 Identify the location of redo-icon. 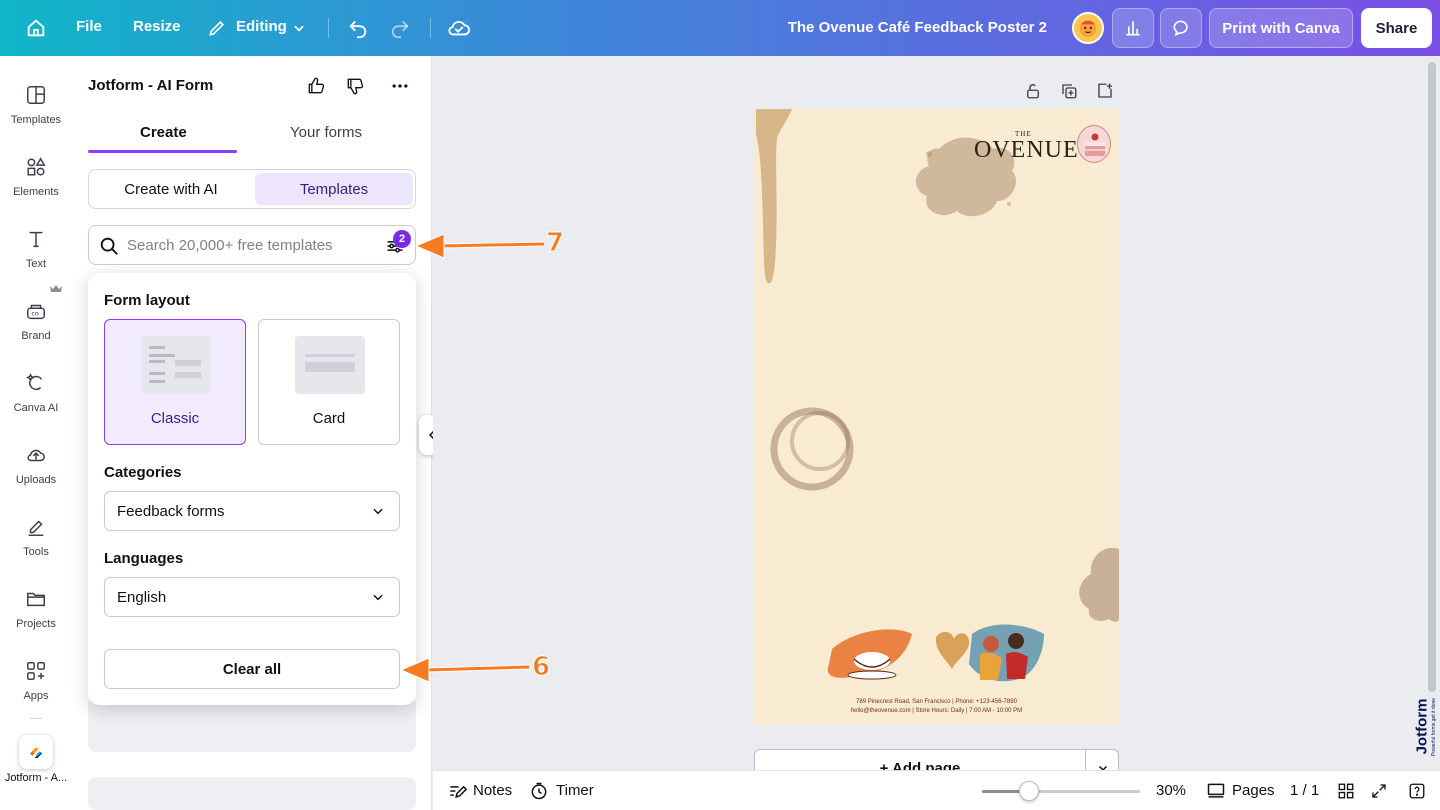
(400, 28).